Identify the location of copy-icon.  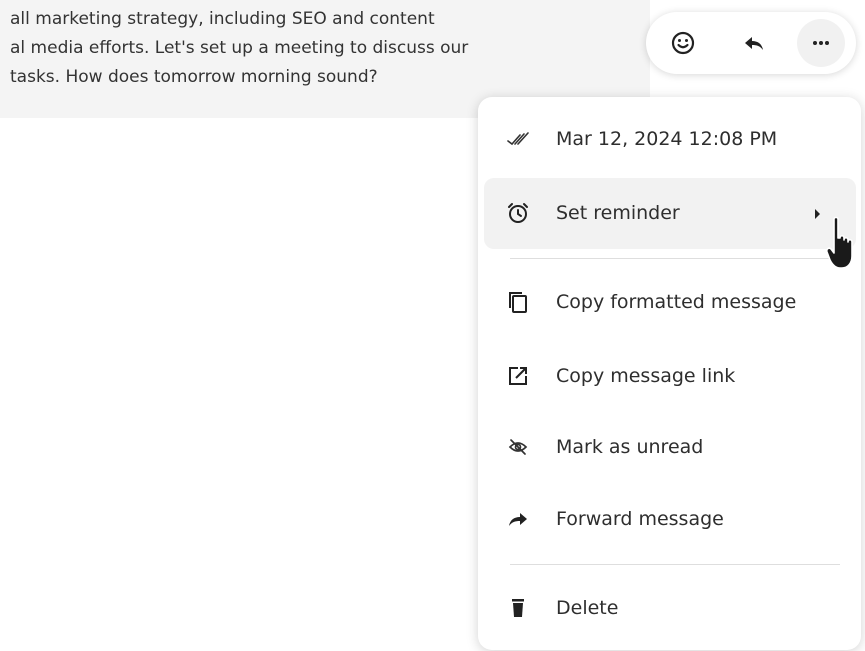
(518, 302).